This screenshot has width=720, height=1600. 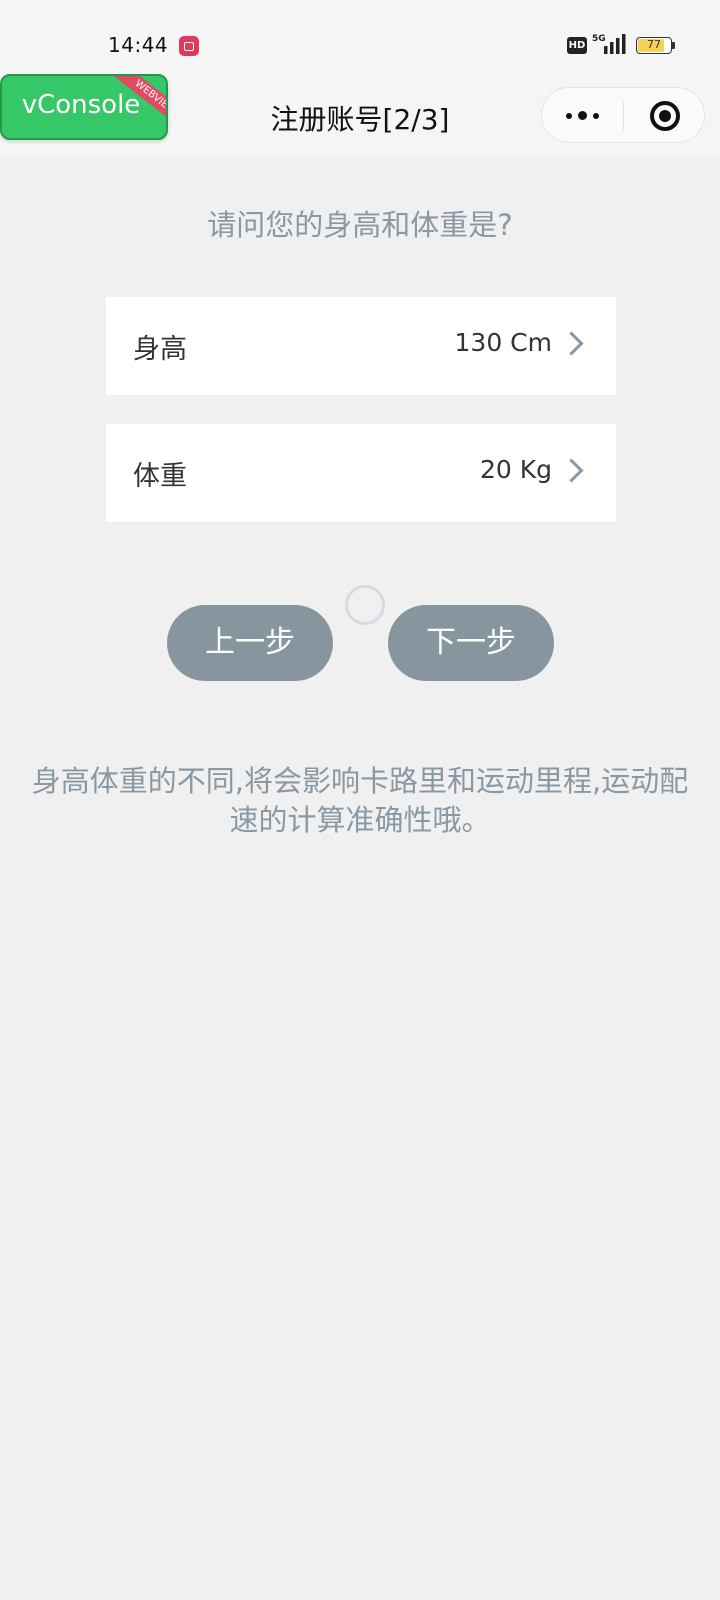 I want to click on target-close-icon, so click(x=665, y=116).